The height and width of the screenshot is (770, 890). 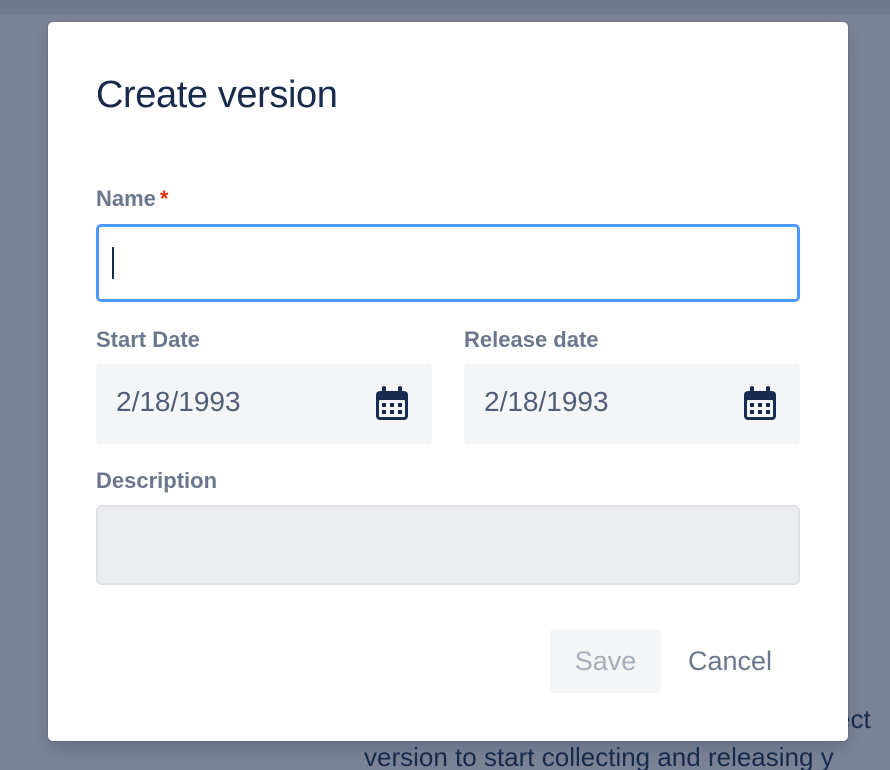 What do you see at coordinates (178, 401) in the screenshot?
I see `start-date-value: 2/18/1993` at bounding box center [178, 401].